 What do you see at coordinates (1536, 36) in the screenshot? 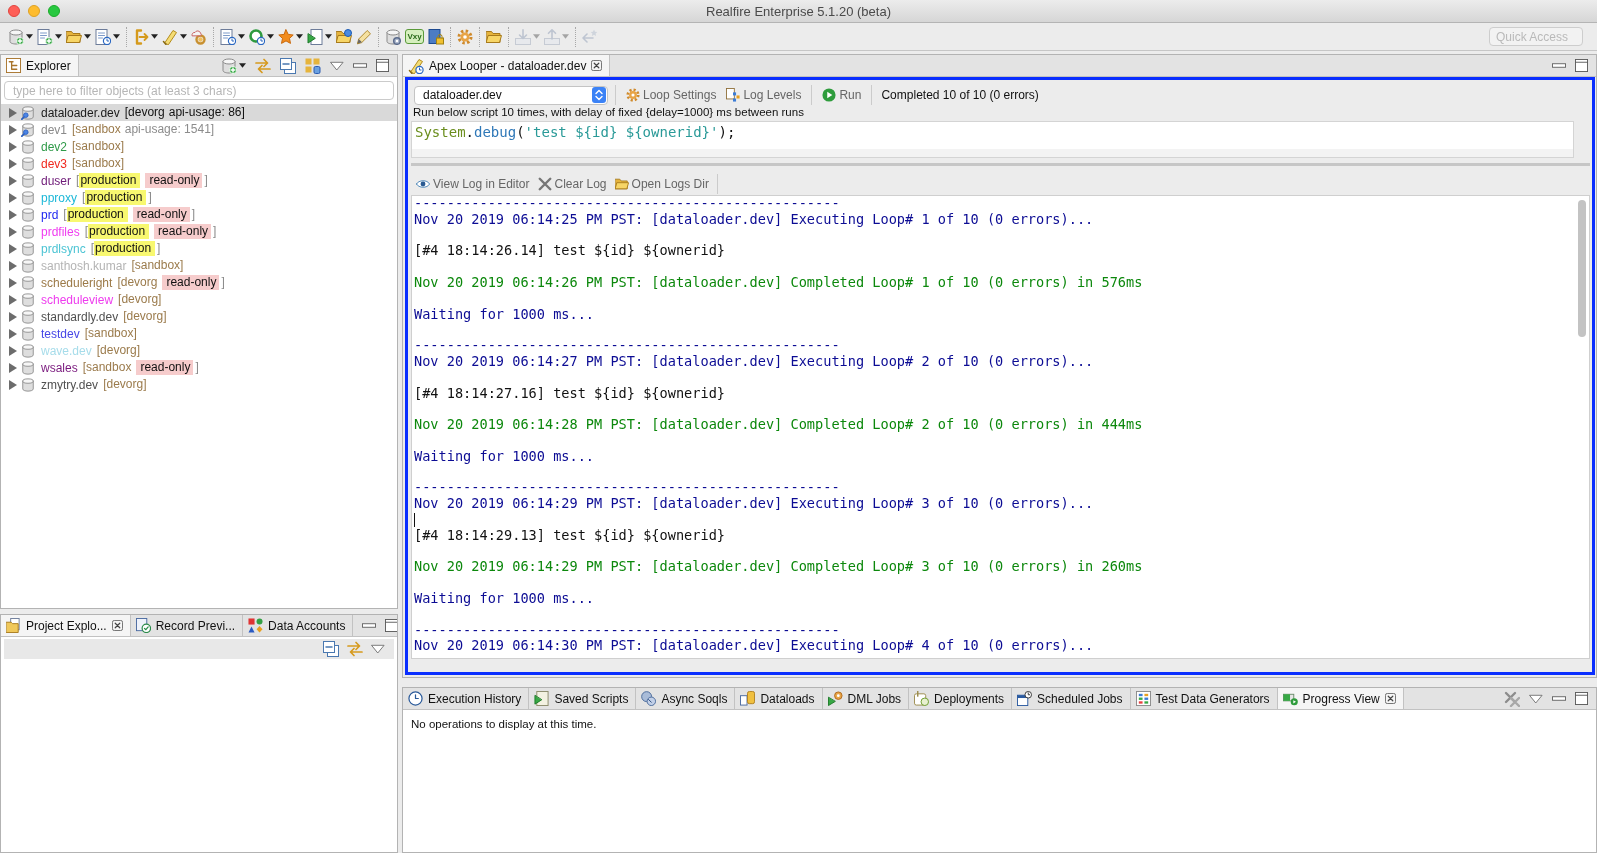
I see `quick-access-field: Quick Access` at bounding box center [1536, 36].